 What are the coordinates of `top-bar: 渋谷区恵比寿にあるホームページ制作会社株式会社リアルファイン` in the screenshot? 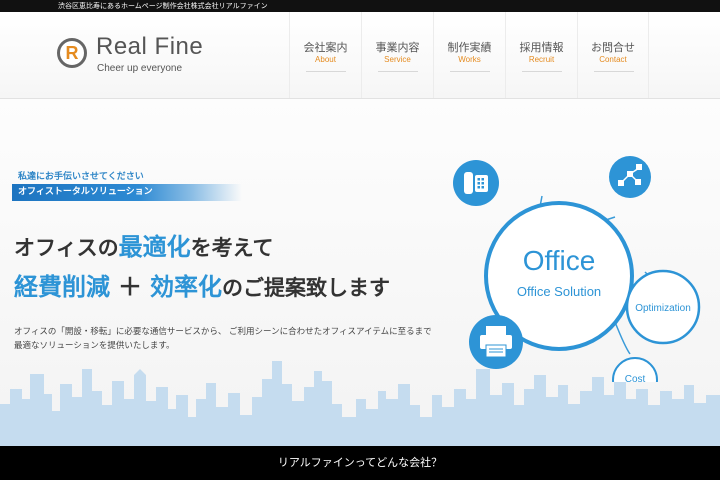 It's located at (360, 6).